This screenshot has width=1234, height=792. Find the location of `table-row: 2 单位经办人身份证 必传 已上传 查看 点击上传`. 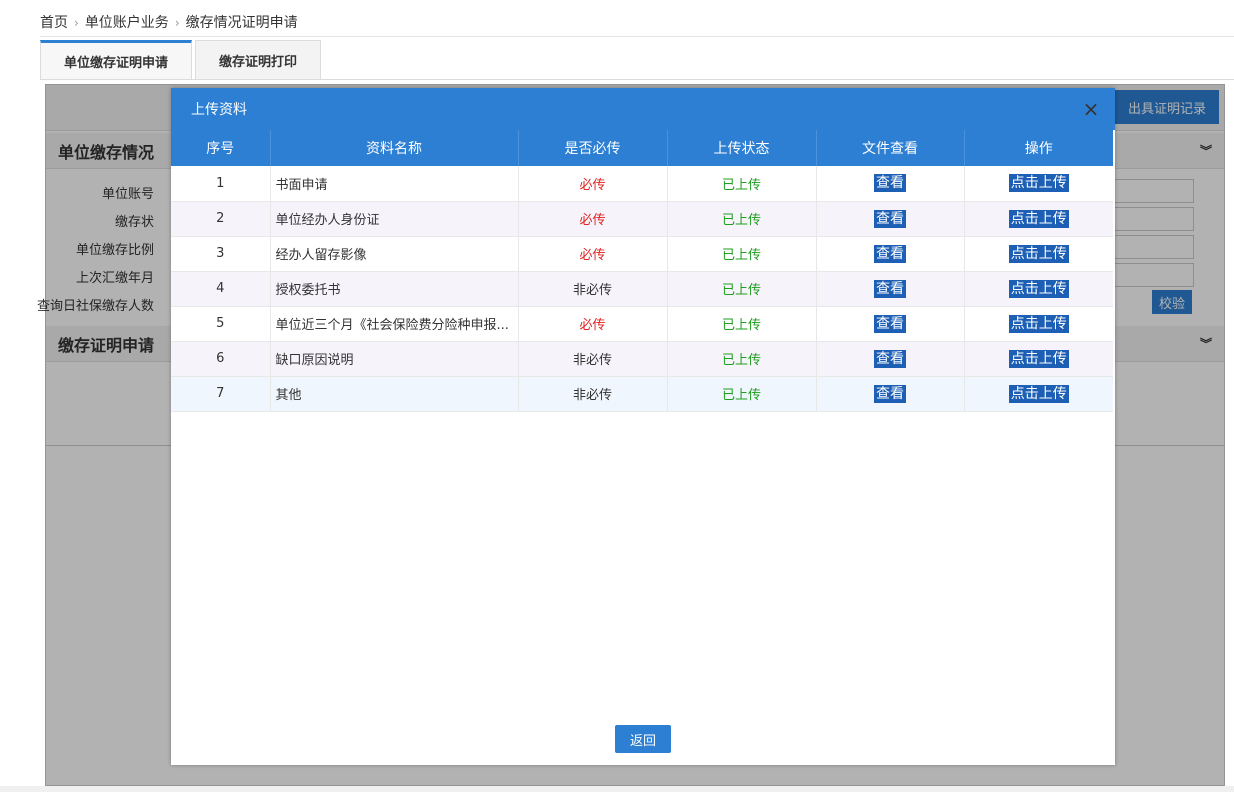

table-row: 2 单位经办人身份证 必传 已上传 查看 点击上传 is located at coordinates (642, 218).